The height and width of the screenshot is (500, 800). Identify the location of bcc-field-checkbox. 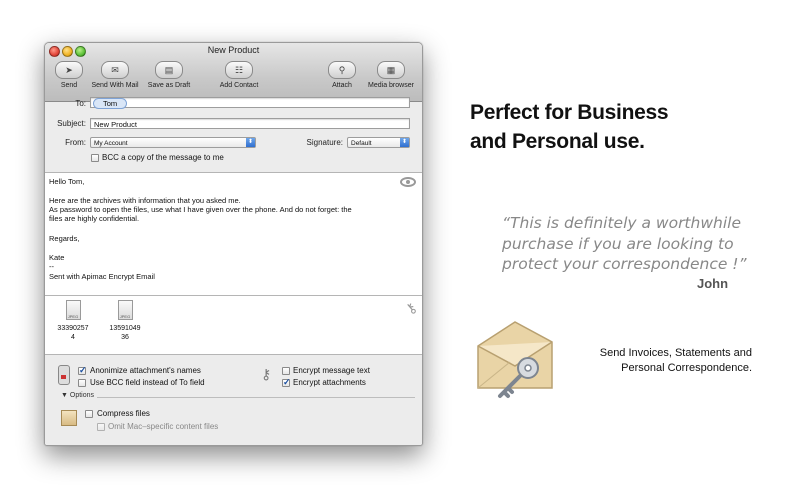
(82, 383).